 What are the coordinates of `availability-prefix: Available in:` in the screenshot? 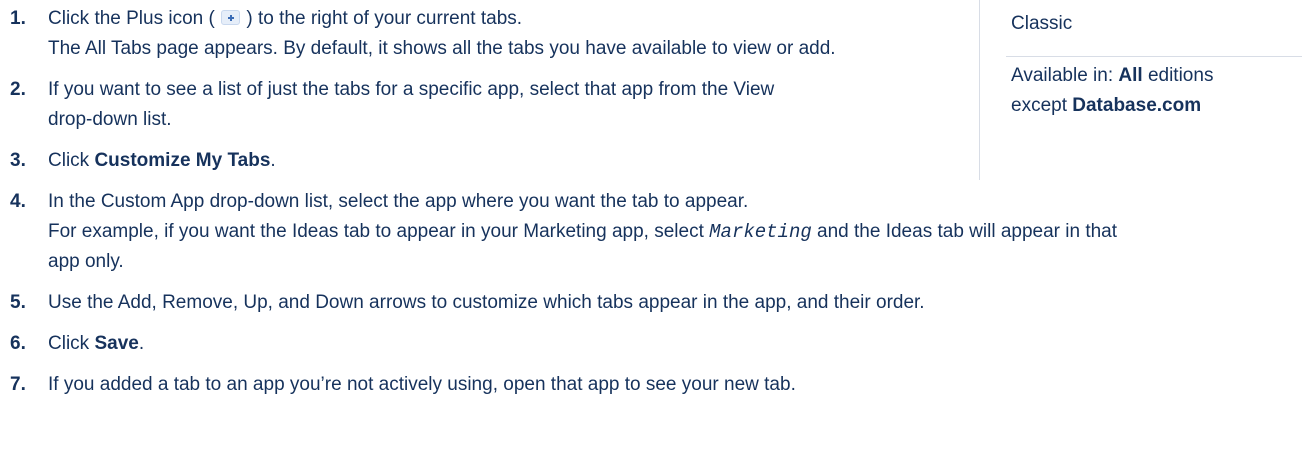 It's located at (1065, 75).